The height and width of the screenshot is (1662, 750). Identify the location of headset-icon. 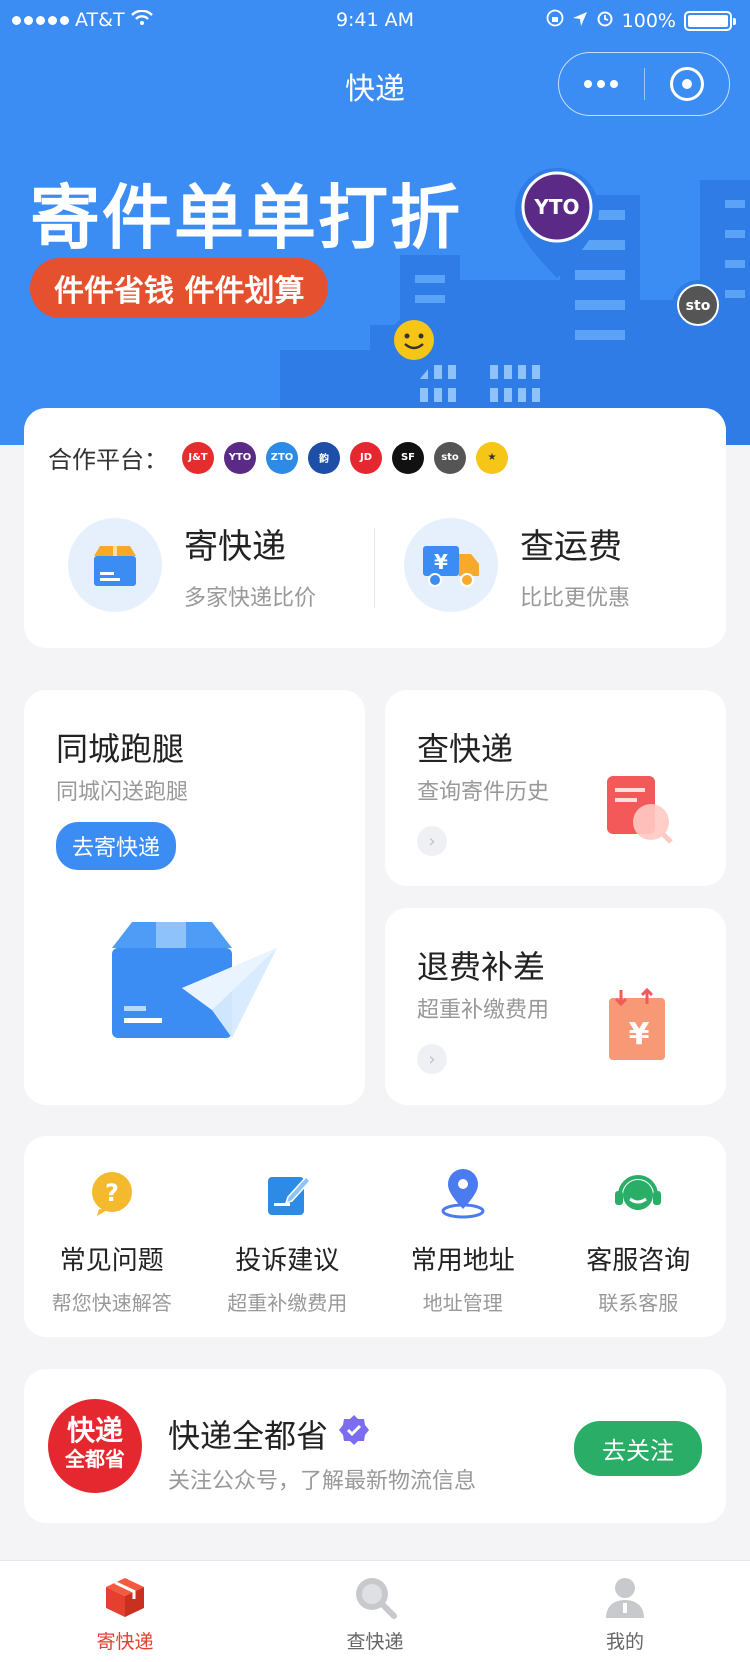
(639, 1194).